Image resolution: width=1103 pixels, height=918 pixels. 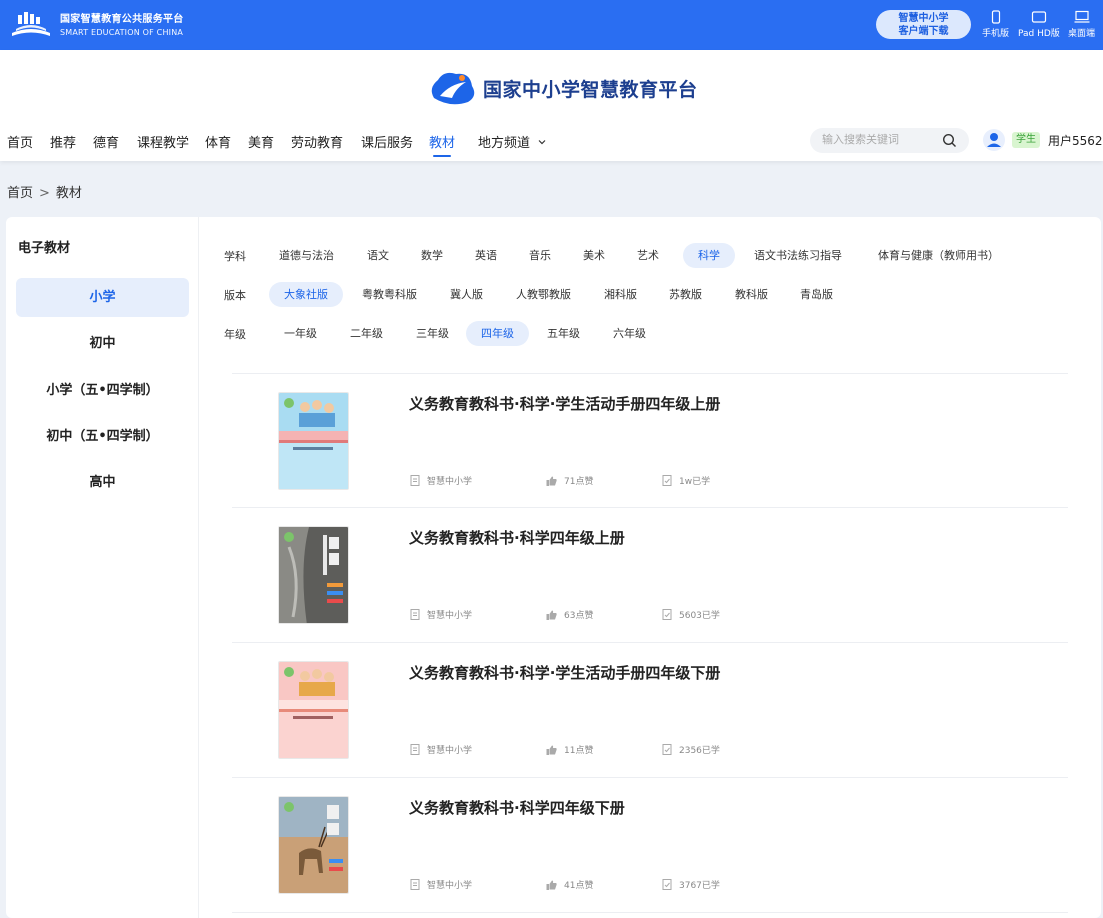 I want to click on thumb-up-icon, so click(x=551, y=750).